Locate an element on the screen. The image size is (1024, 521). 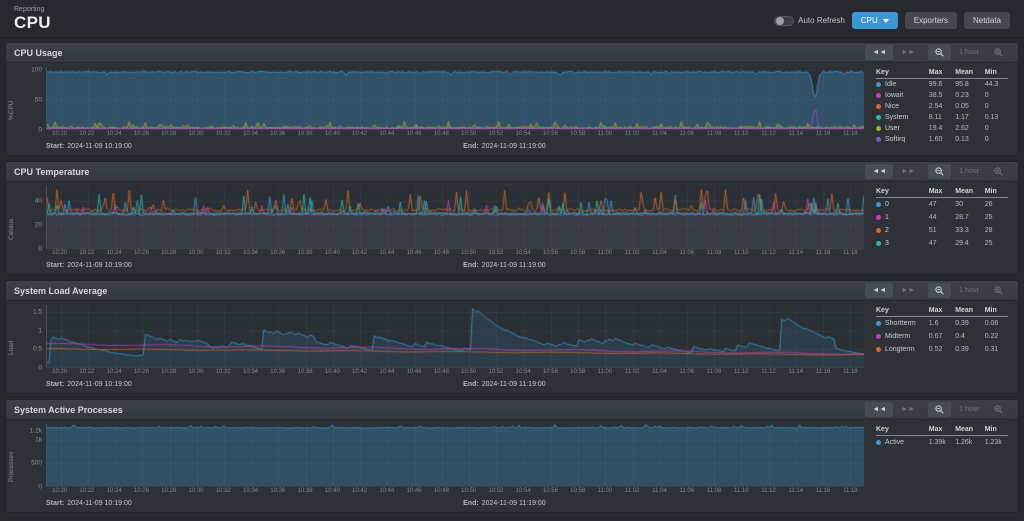
series-name: System is located at coordinates (897, 117).